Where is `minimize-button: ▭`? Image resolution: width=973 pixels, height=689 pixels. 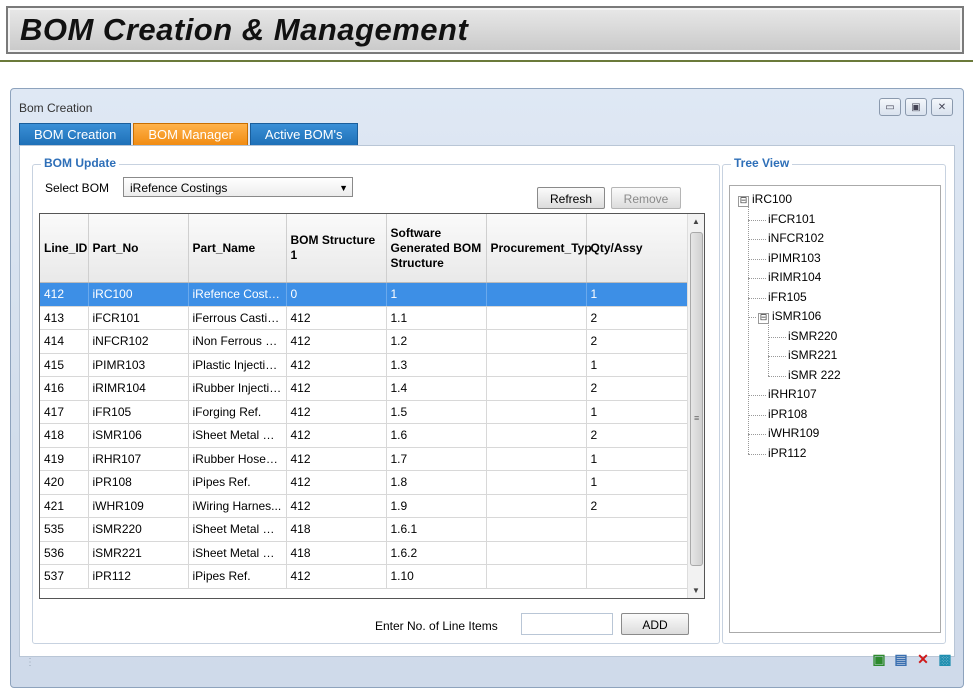 minimize-button: ▭ is located at coordinates (890, 107).